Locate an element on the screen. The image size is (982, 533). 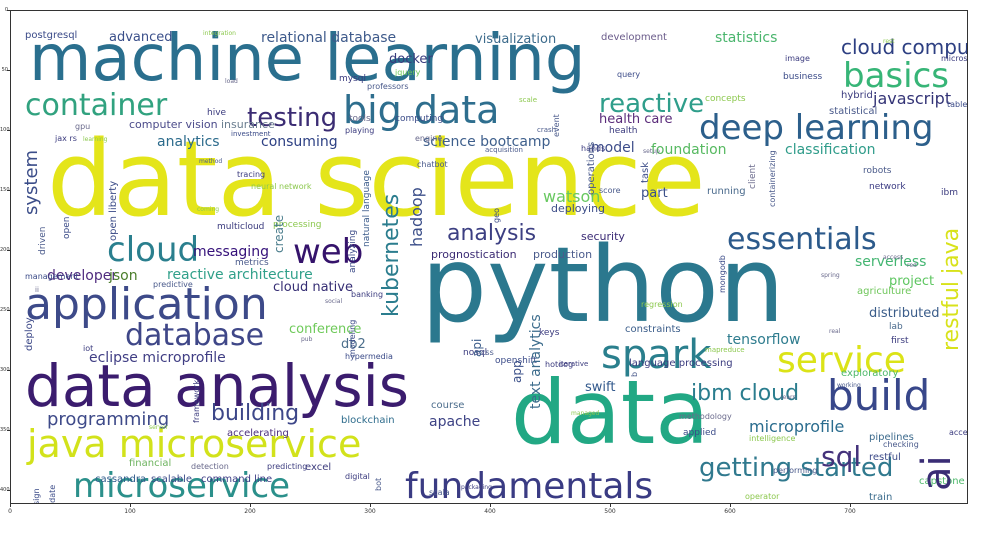
y-tick-label: 0 is located at coordinates (6, 10).